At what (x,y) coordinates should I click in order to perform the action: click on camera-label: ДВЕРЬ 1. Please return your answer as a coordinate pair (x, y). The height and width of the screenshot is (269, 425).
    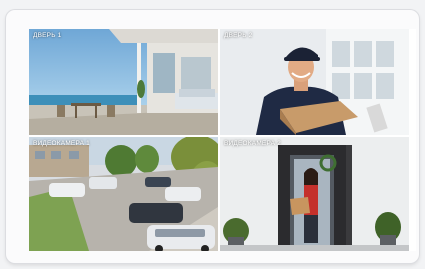
    Looking at the image, I should click on (47, 35).